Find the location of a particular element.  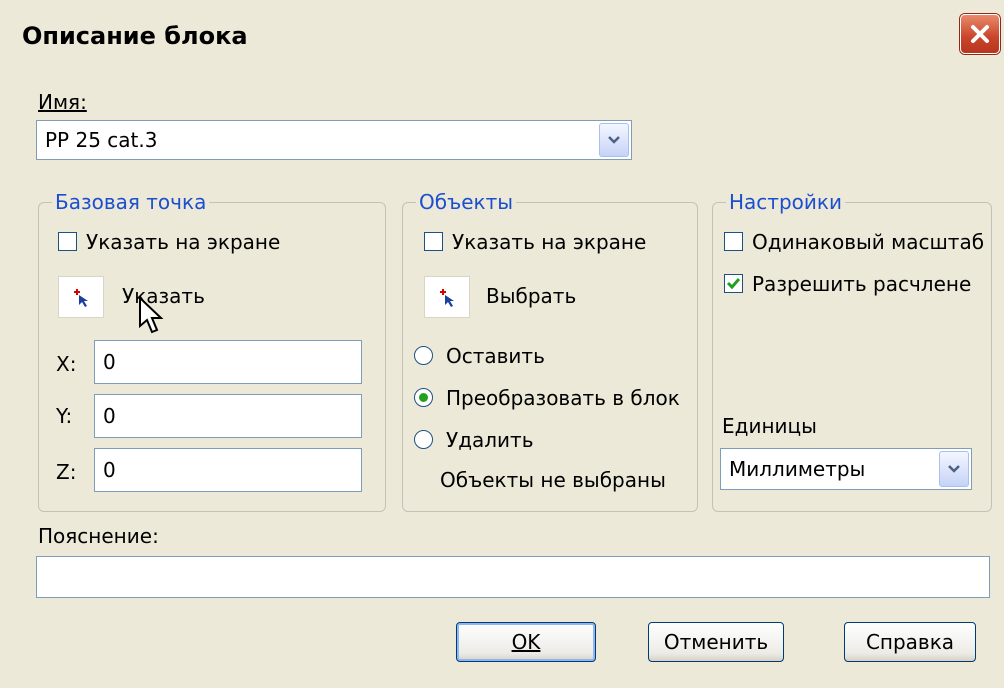

checkmark-icon is located at coordinates (733, 284).